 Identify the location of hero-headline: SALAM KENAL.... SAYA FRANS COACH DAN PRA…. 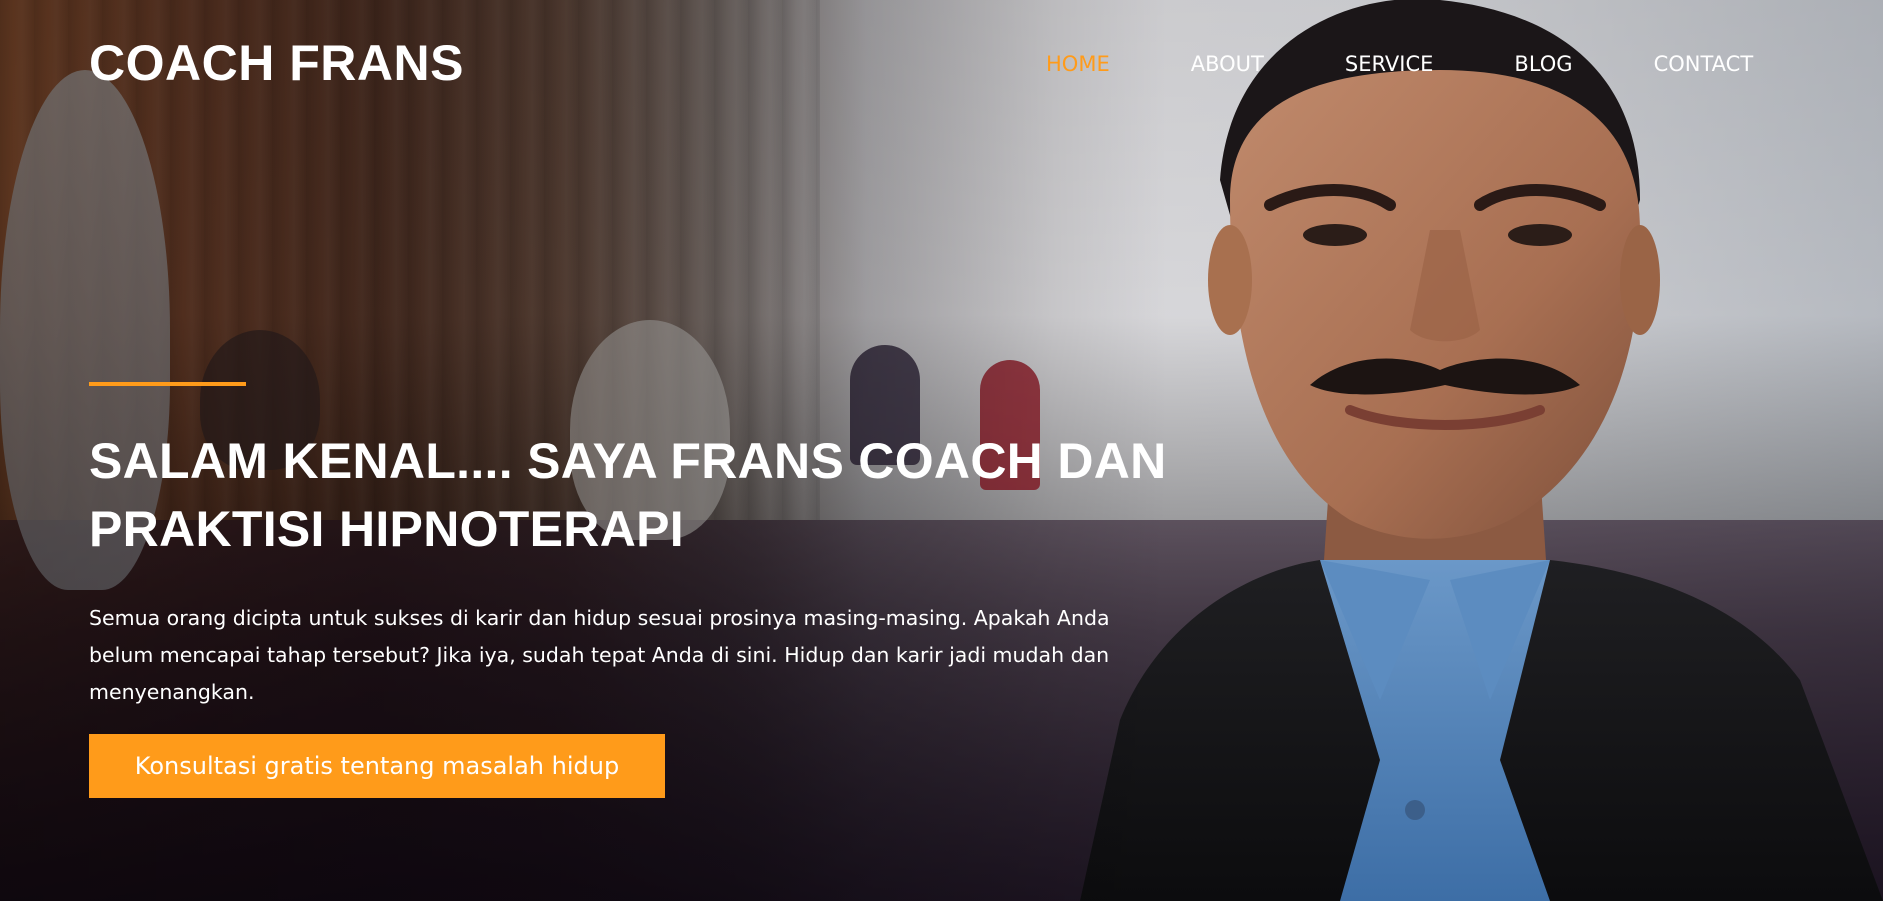
(628, 495).